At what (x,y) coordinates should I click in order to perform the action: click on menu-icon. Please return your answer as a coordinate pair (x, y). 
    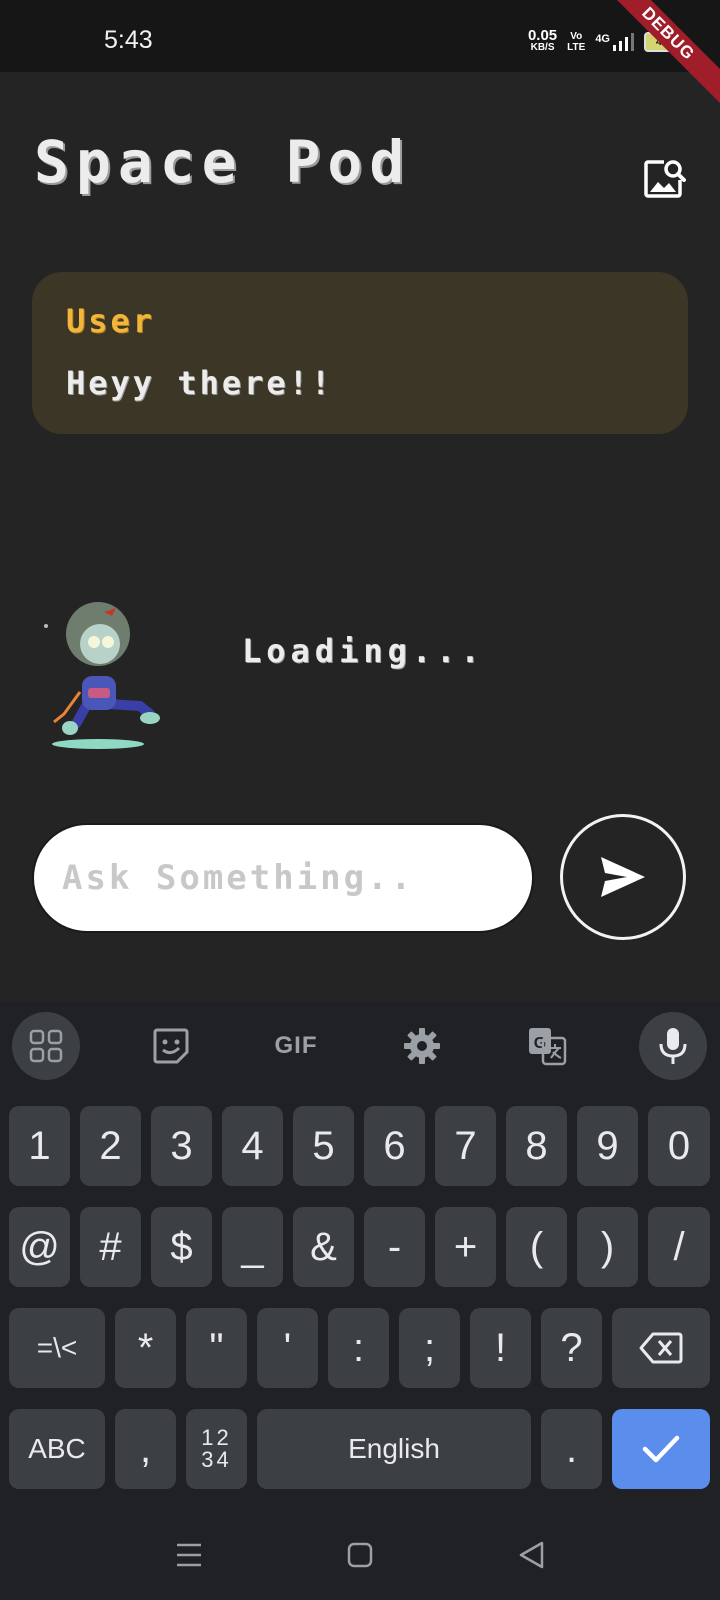
    Looking at the image, I should click on (189, 1555).